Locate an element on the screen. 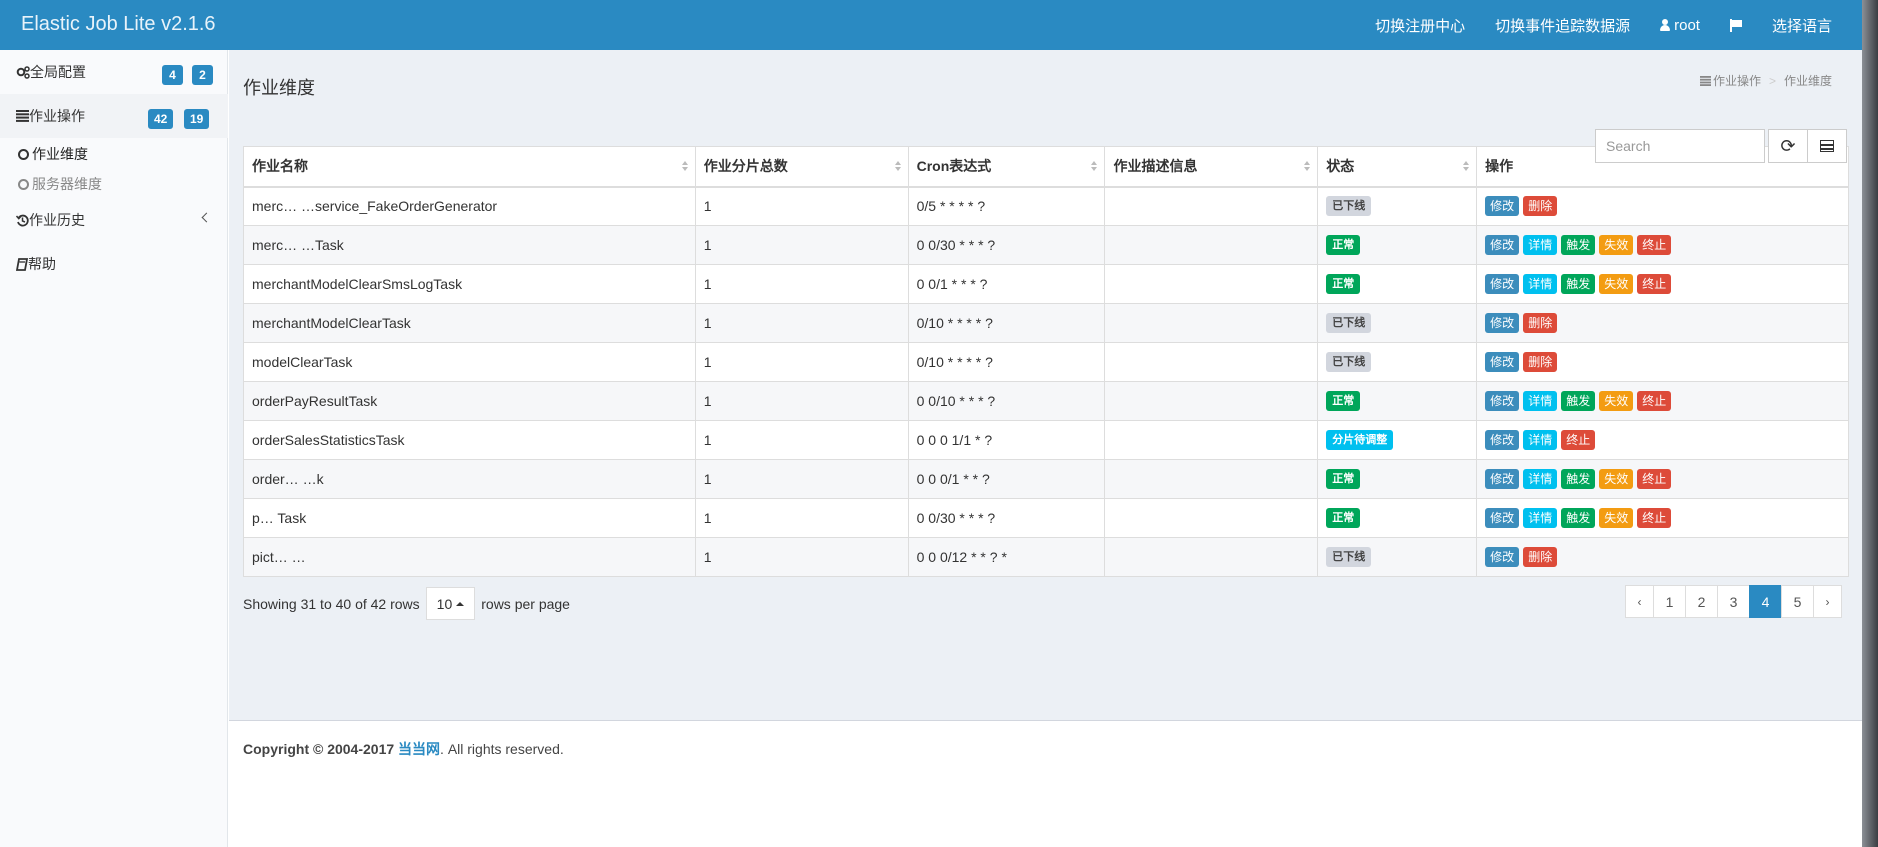 This screenshot has width=1878, height=847. book-icon is located at coordinates (22, 264).